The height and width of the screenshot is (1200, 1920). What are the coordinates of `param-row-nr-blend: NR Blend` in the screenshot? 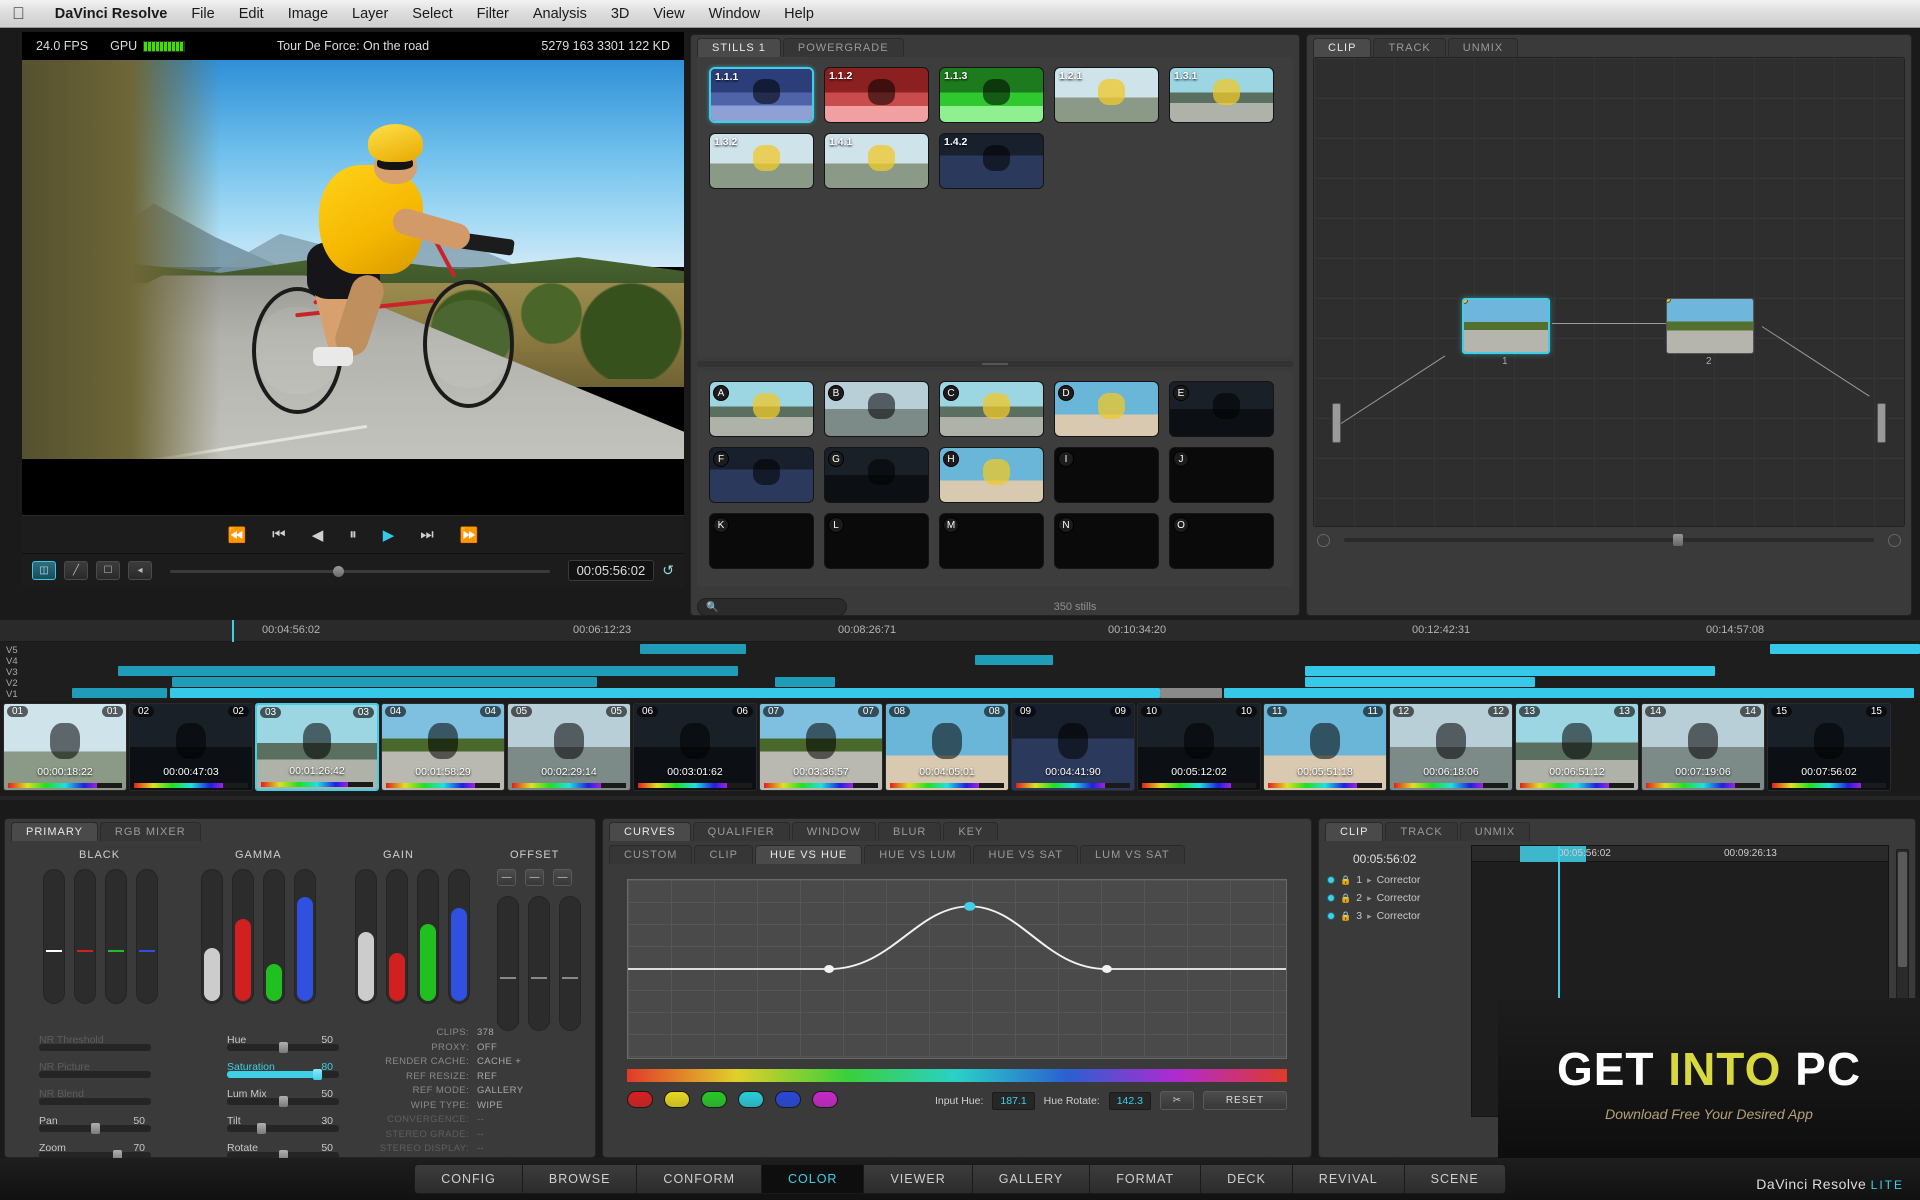 It's located at (114, 1094).